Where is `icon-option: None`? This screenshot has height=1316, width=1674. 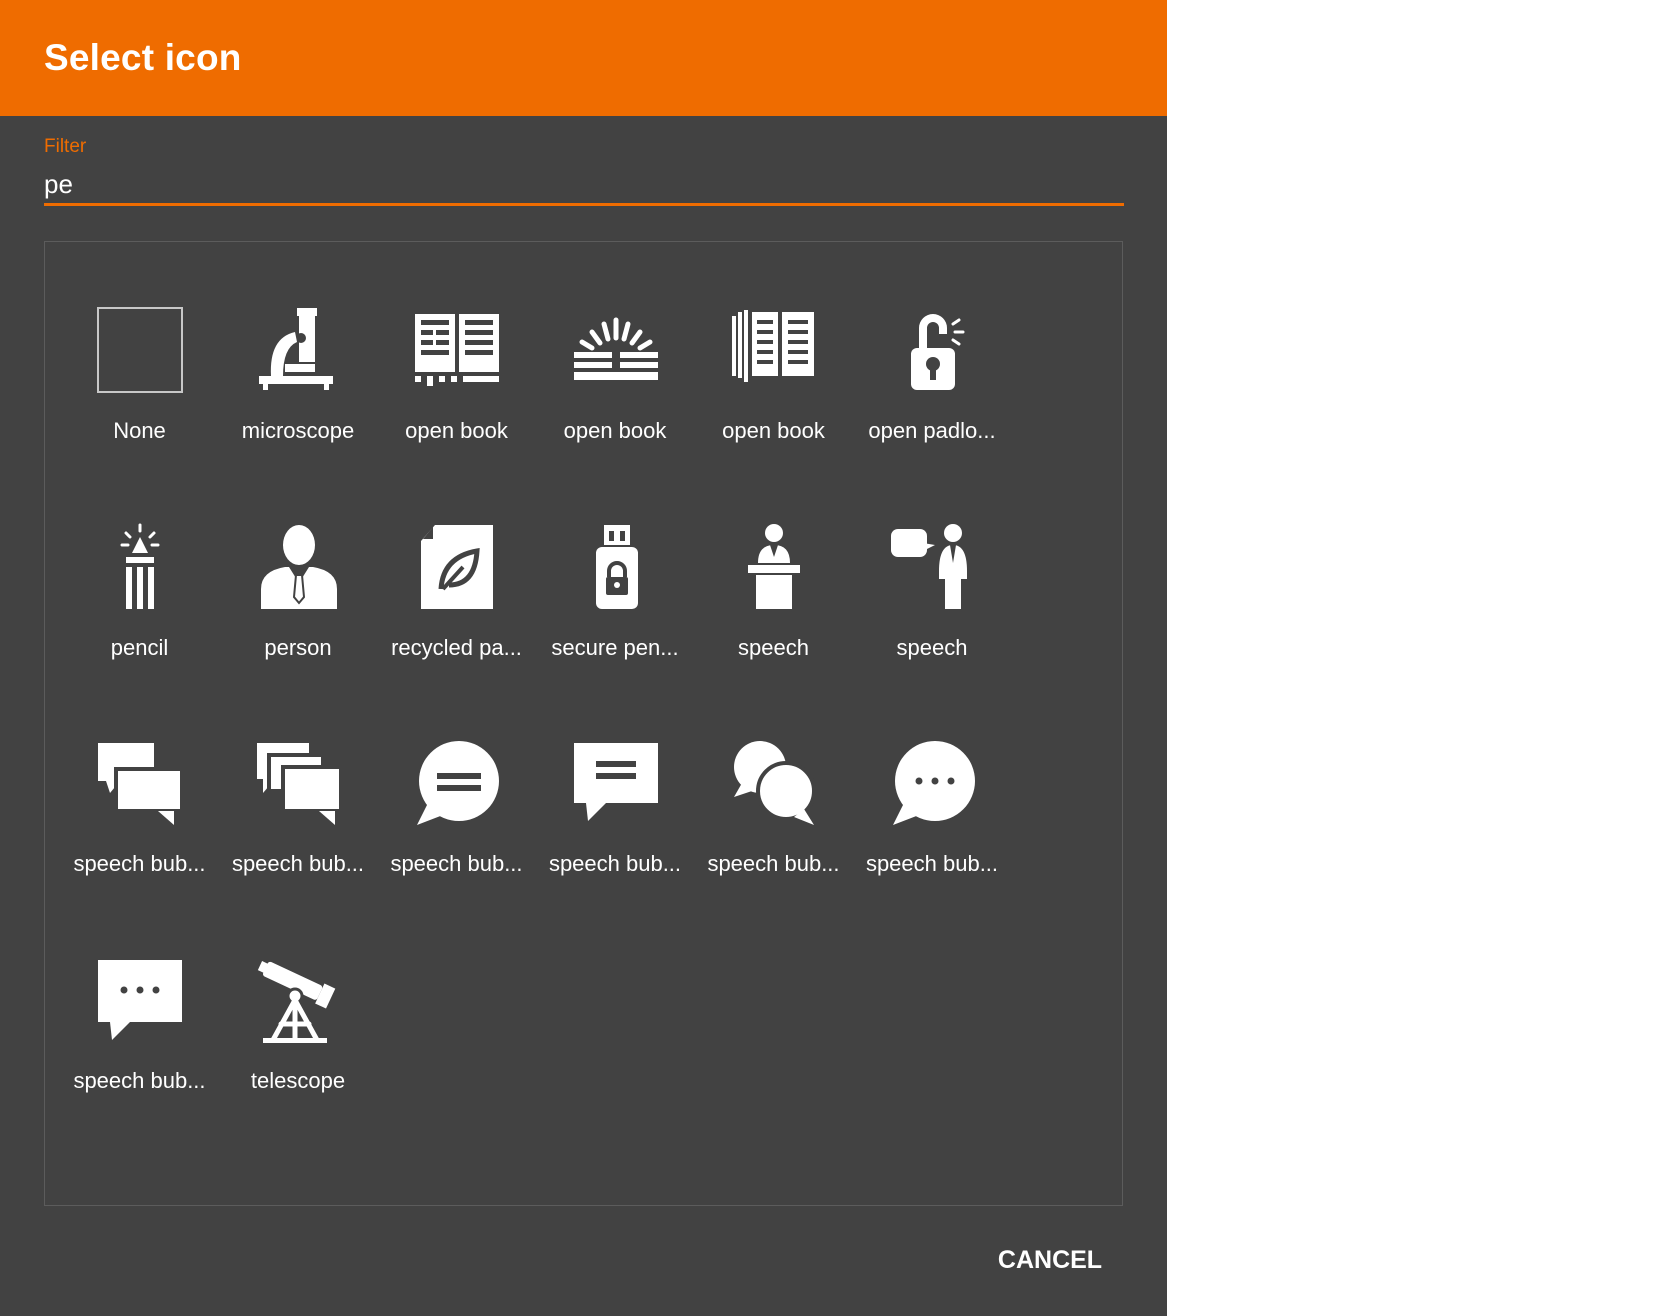
icon-option: None is located at coordinates (139, 342).